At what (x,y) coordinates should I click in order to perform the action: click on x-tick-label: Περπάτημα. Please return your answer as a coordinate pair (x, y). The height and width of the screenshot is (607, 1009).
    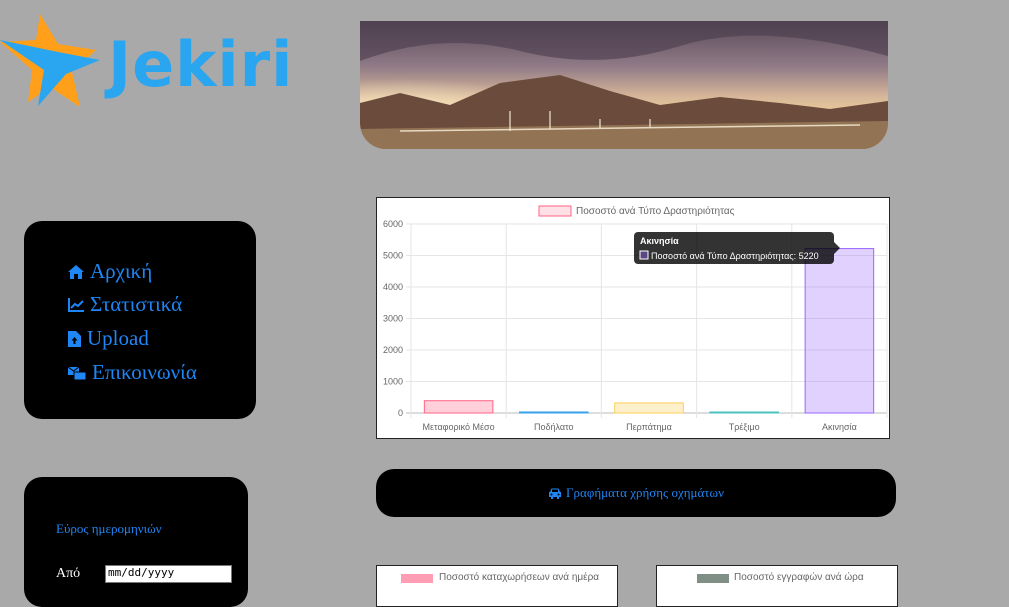
    Looking at the image, I should click on (649, 427).